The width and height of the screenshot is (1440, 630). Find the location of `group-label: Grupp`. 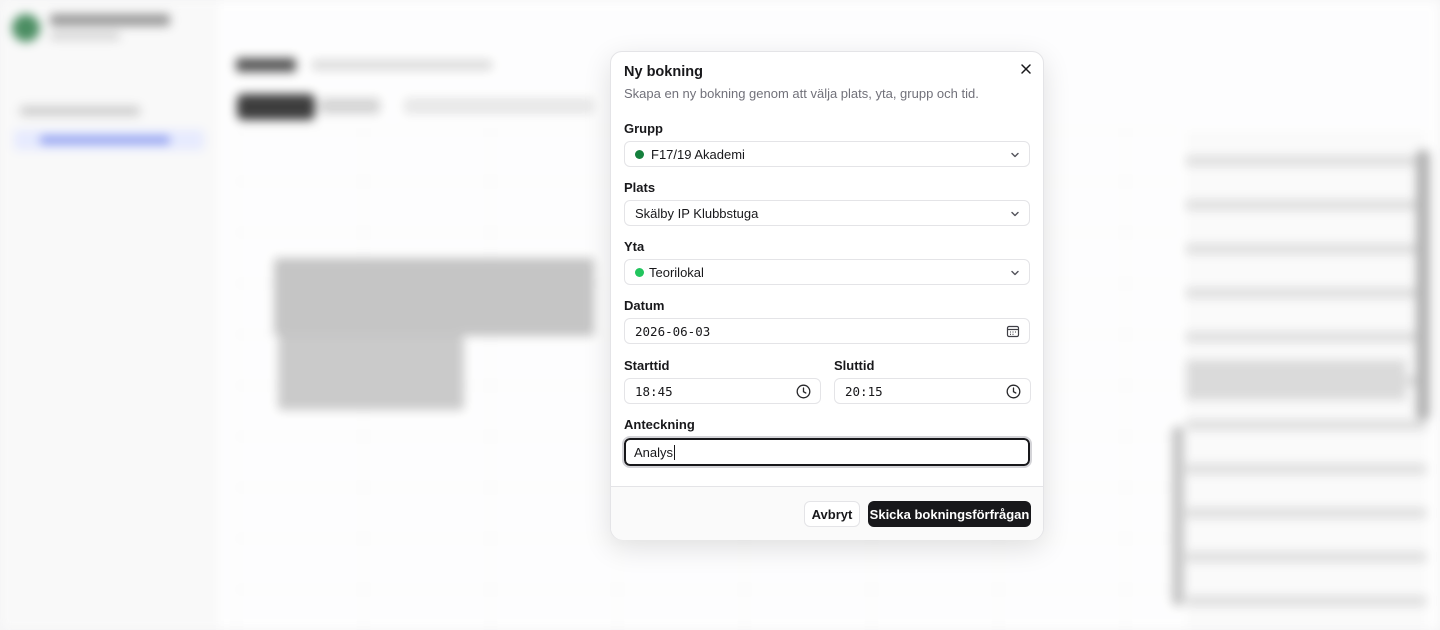

group-label: Grupp is located at coordinates (643, 128).